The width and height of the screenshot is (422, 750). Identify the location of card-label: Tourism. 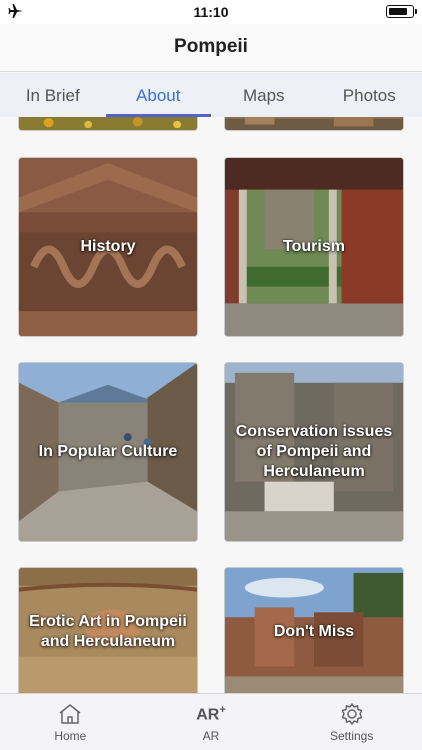
(314, 246).